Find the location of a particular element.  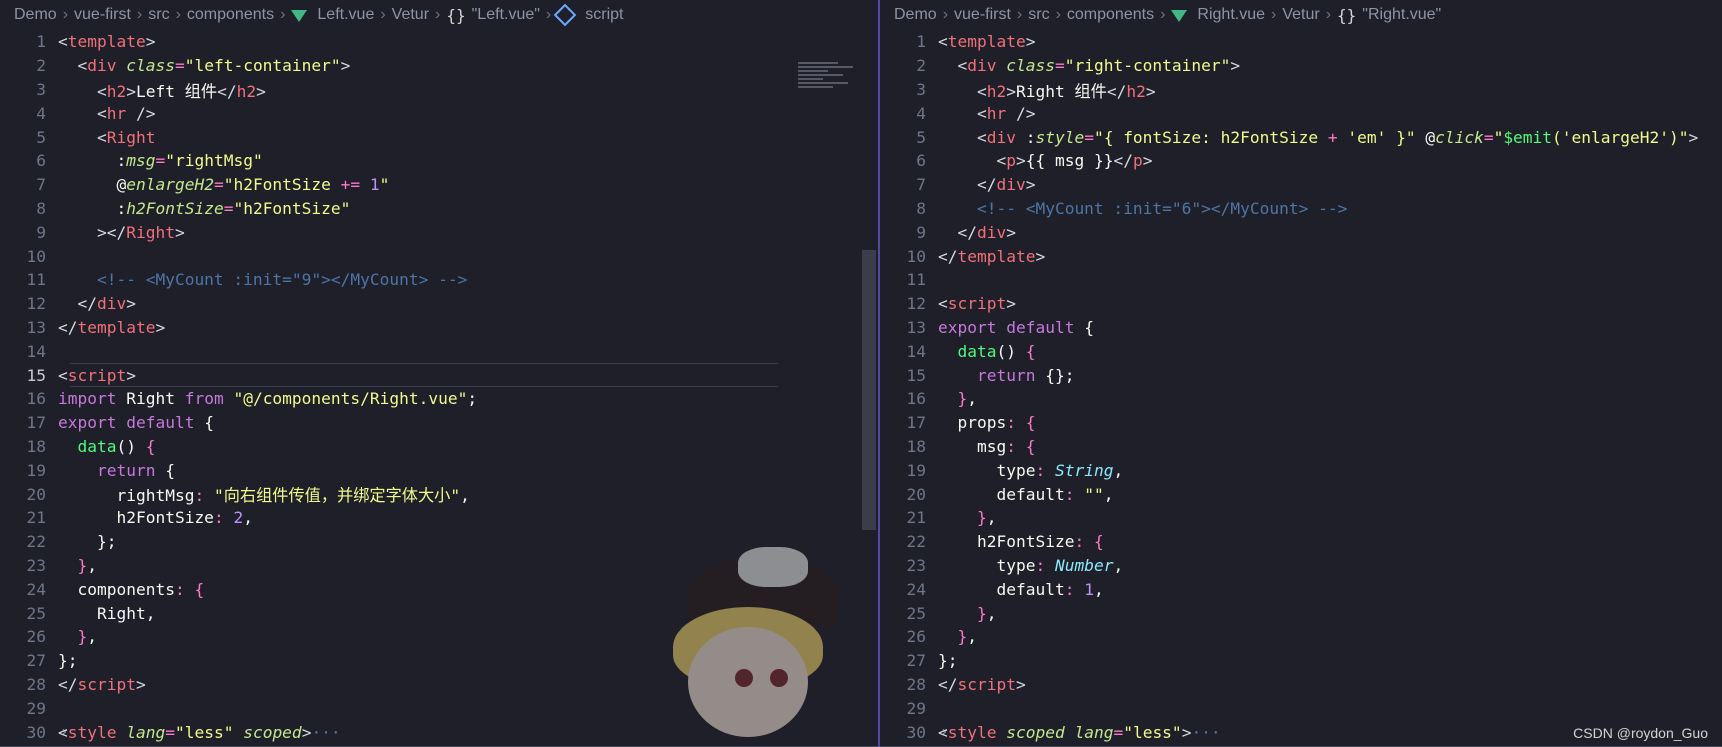

code-line: 12 <script> is located at coordinates (1301, 304).